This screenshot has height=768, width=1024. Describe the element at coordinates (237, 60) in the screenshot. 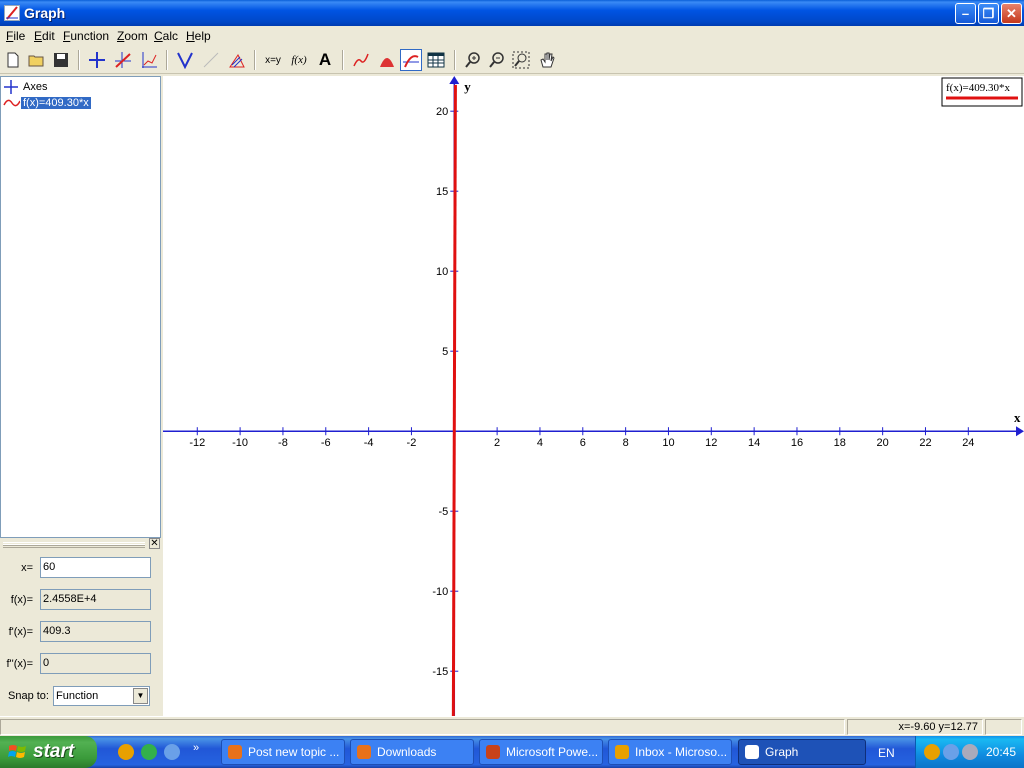

I see `point-series-icon` at that location.